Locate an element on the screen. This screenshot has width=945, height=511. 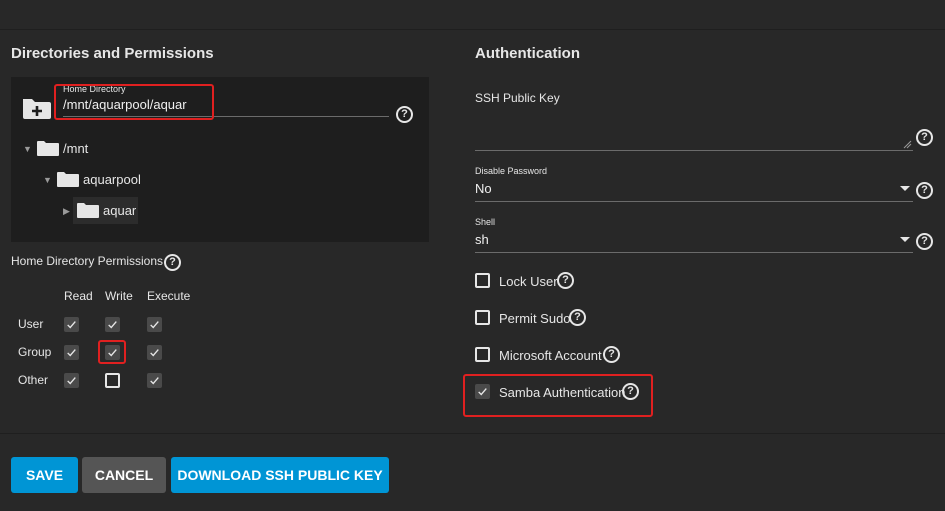
directories-section-title: Directories and Permissions is located at coordinates (112, 53).